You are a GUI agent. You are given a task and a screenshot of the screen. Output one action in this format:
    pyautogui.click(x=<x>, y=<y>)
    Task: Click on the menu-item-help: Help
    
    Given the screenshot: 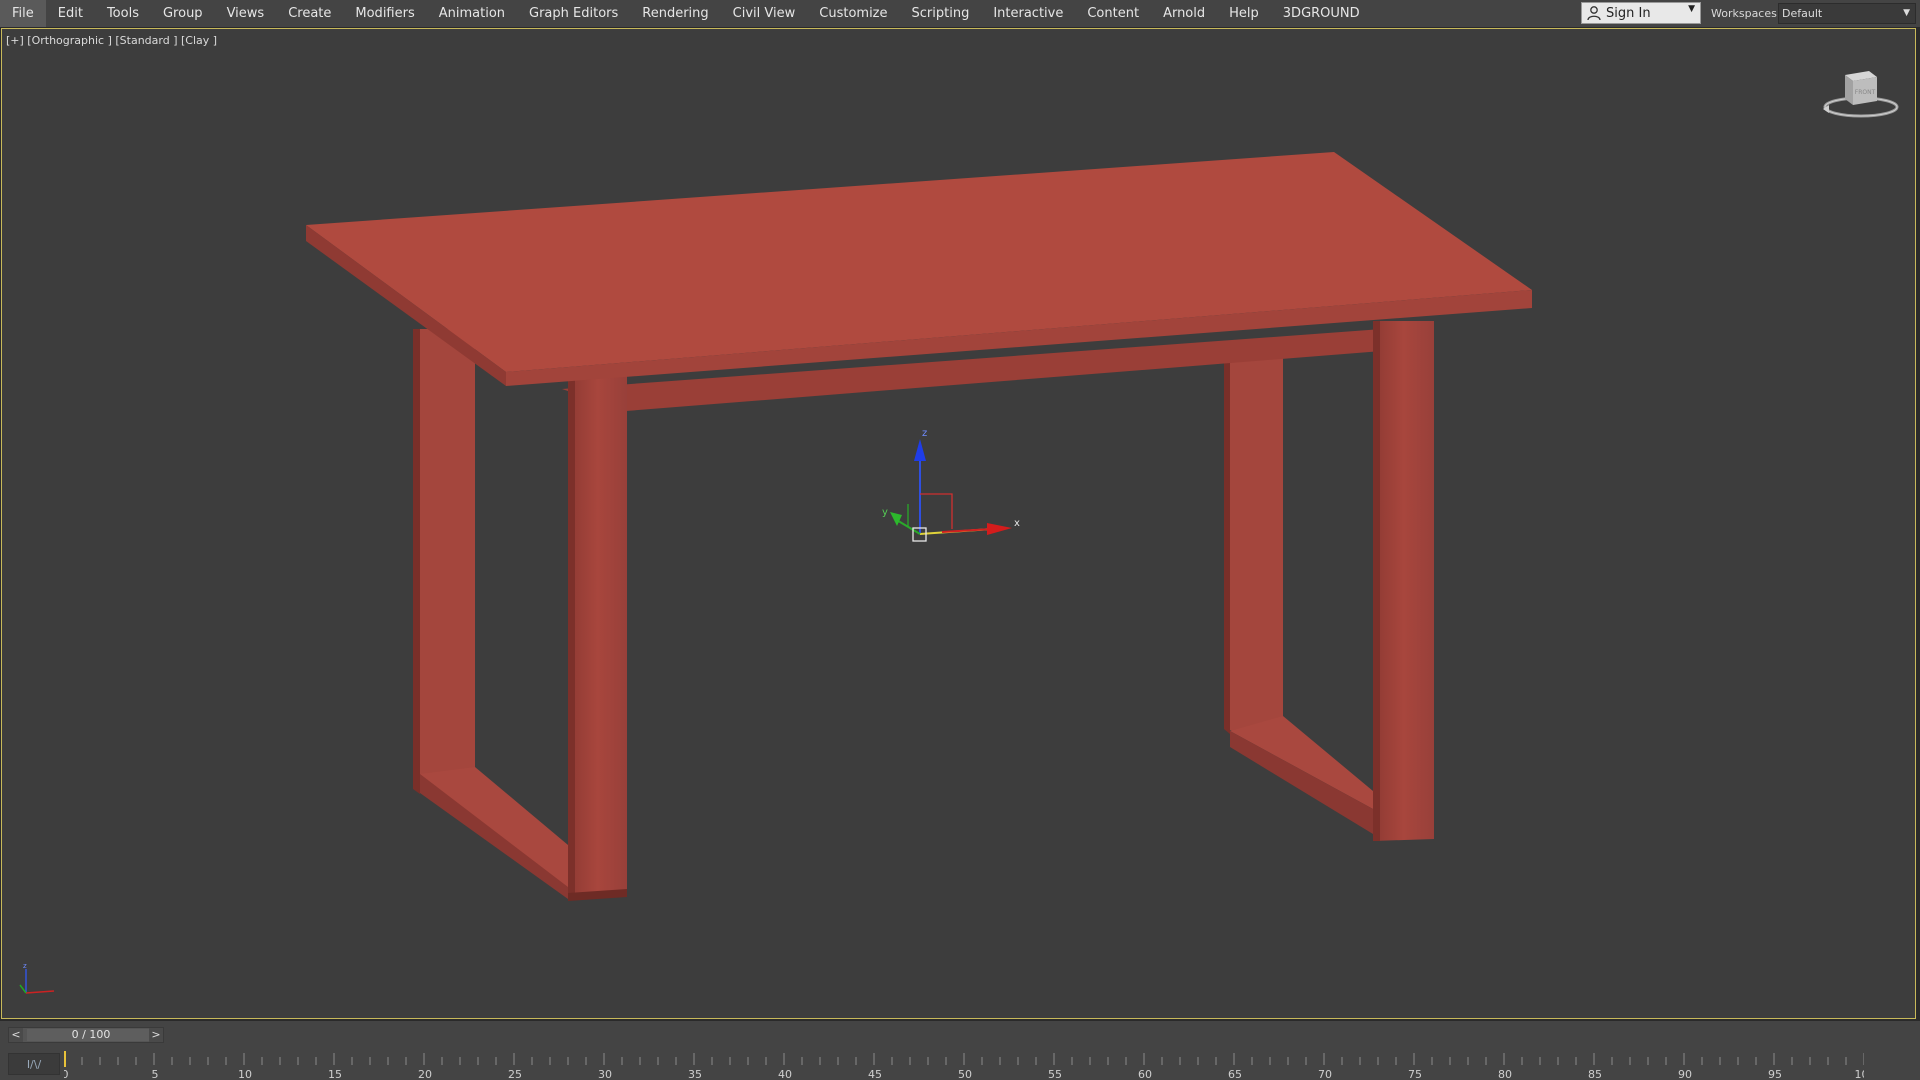 What is the action you would take?
    pyautogui.click(x=1244, y=13)
    